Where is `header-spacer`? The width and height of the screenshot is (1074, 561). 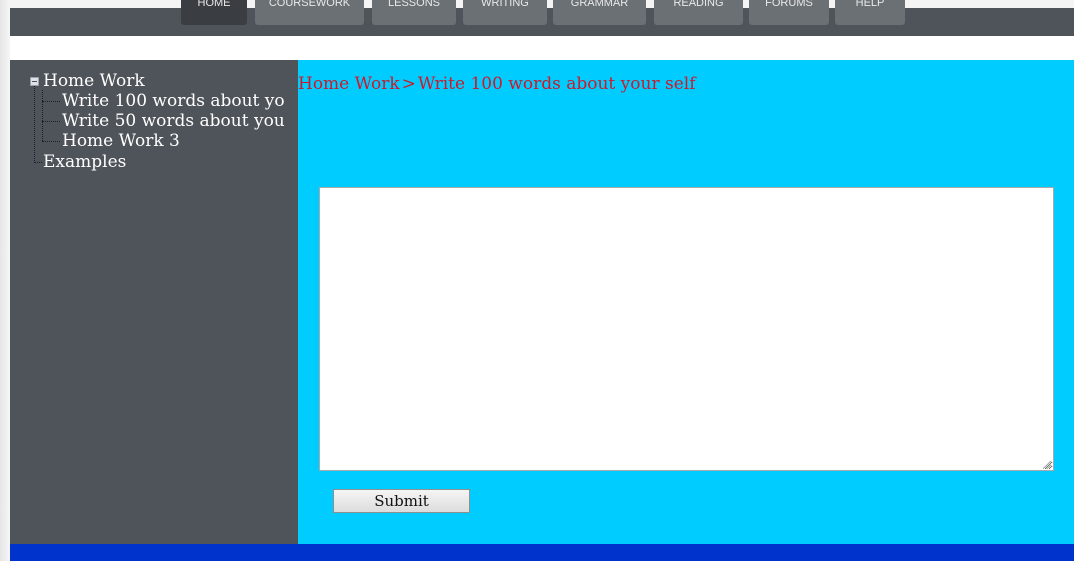 header-spacer is located at coordinates (542, 48).